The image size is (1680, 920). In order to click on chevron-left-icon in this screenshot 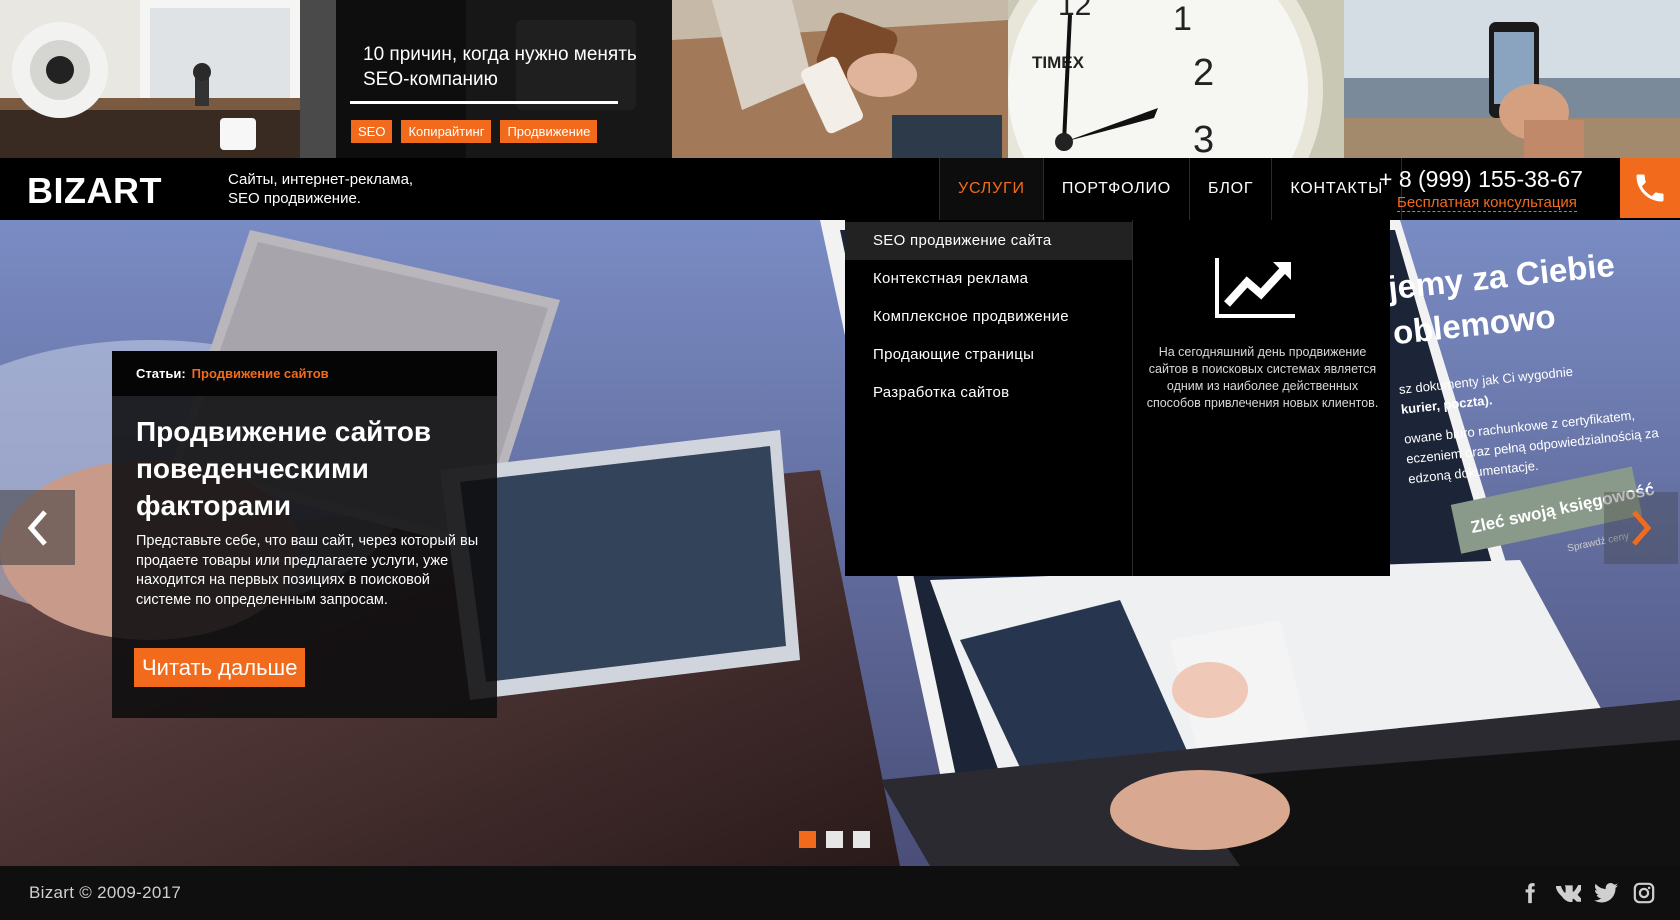, I will do `click(37, 527)`.